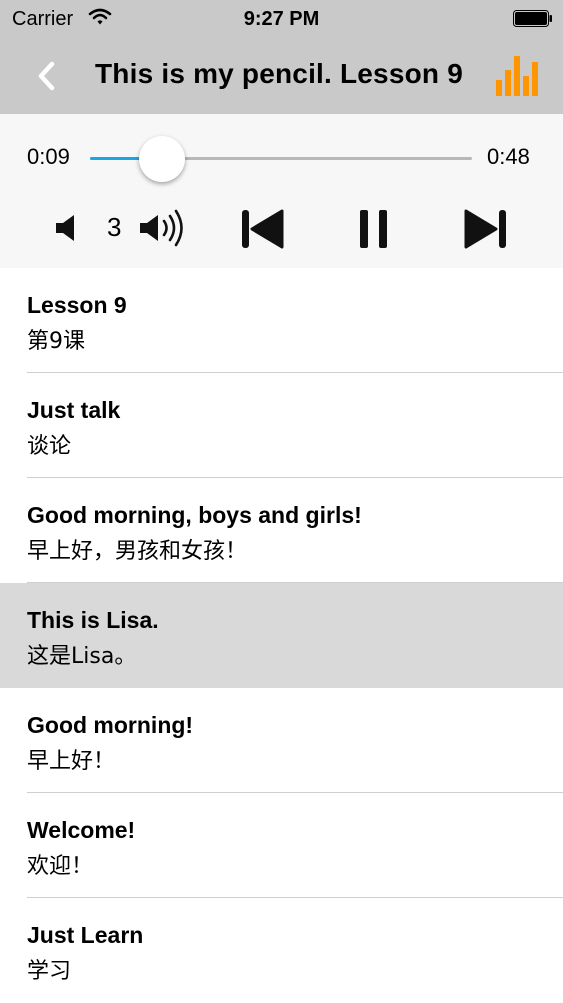 The width and height of the screenshot is (563, 1003). I want to click on equalizer-icon, so click(517, 76).